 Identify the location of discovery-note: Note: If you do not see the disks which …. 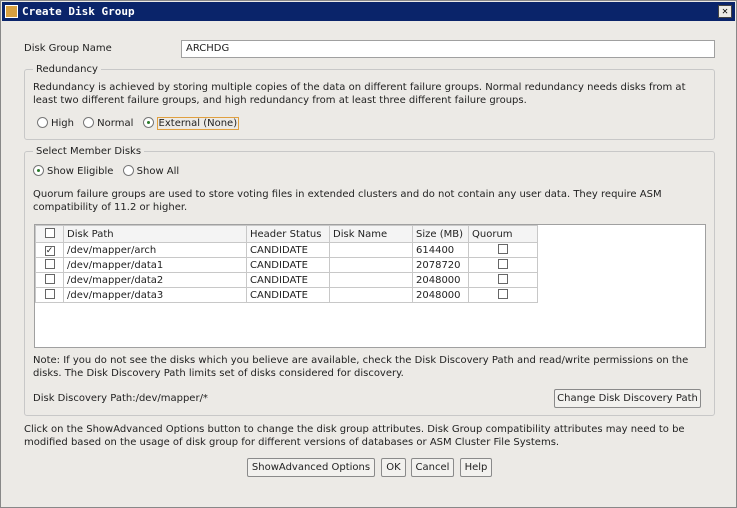
(361, 367).